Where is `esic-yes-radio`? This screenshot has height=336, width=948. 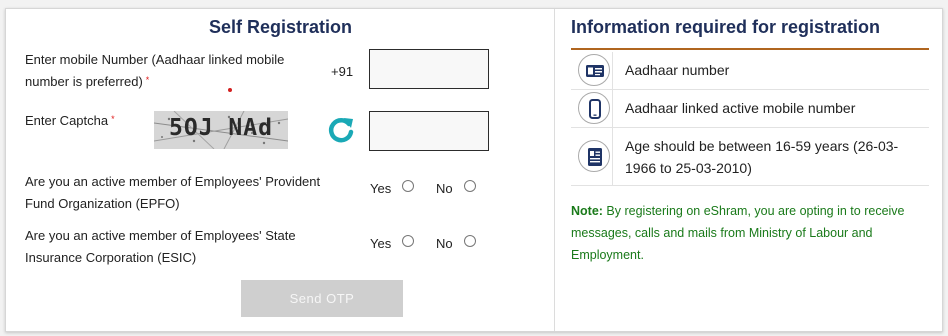 esic-yes-radio is located at coordinates (408, 241).